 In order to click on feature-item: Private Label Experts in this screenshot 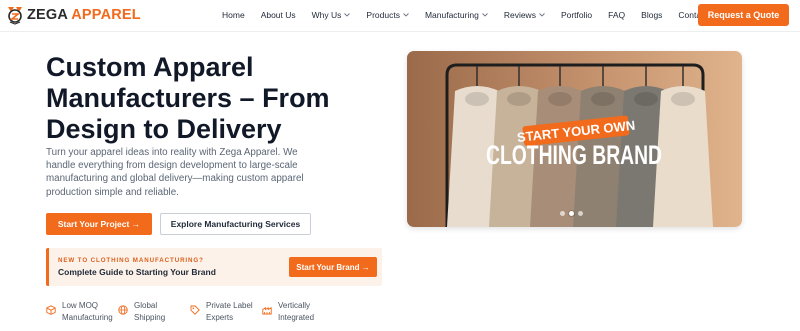, I will do `click(226, 311)`.